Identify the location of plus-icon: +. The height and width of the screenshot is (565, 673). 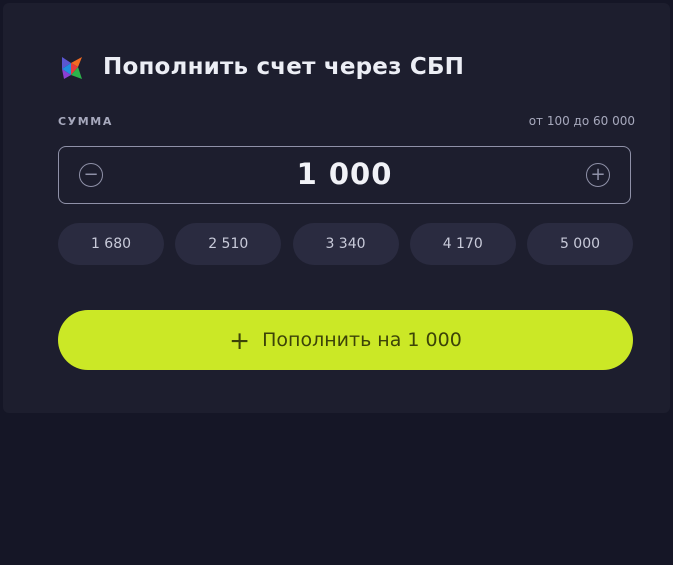
(240, 340).